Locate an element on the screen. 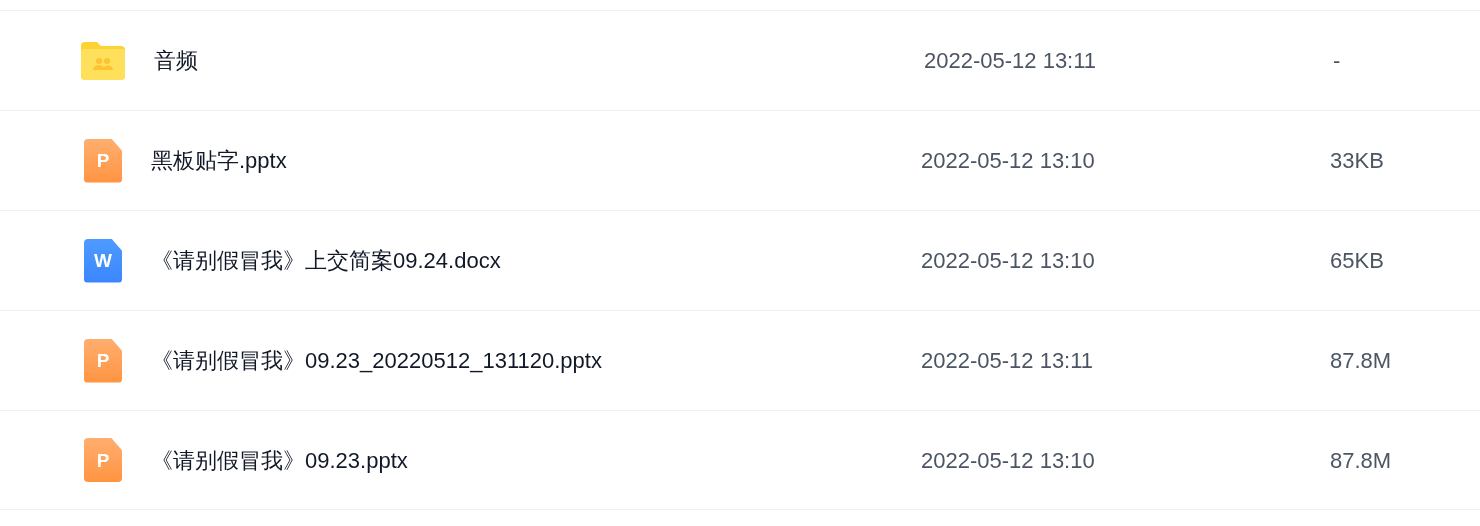 Image resolution: width=1480 pixels, height=526 pixels. file-size: 65KB is located at coordinates (1357, 261).